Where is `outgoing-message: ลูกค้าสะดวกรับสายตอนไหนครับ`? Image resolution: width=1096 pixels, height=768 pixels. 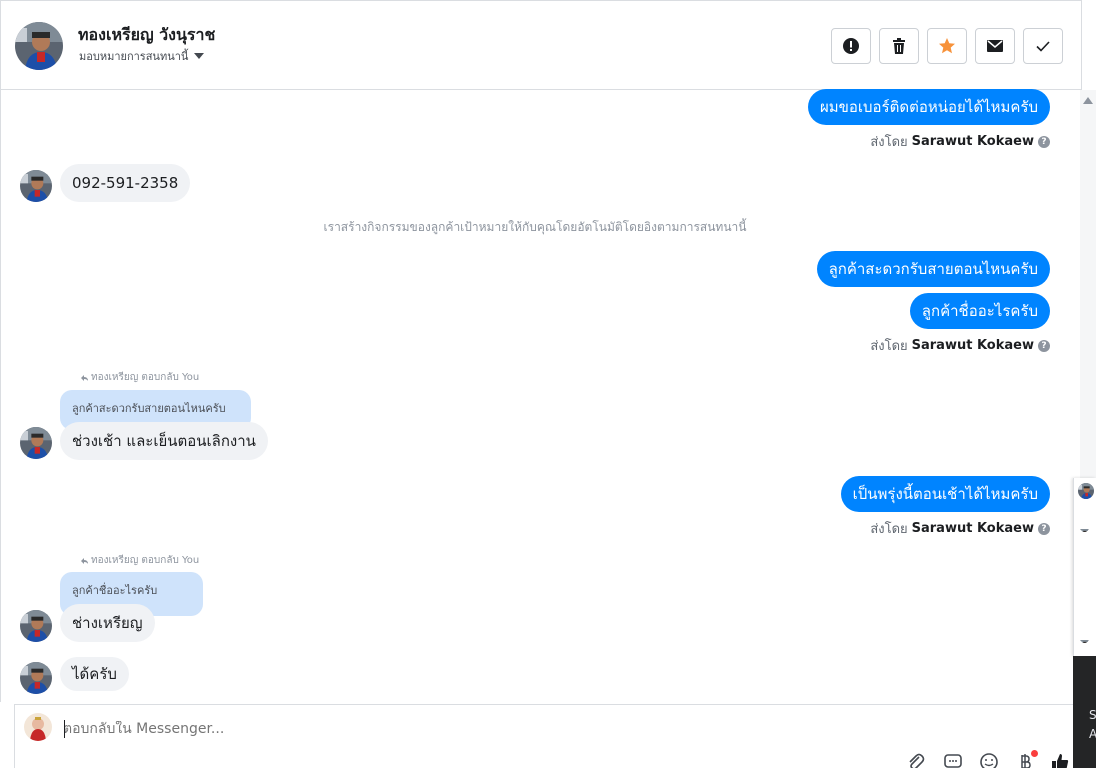
outgoing-message: ลูกค้าสะดวกรับสายตอนไหนครับ is located at coordinates (933, 269).